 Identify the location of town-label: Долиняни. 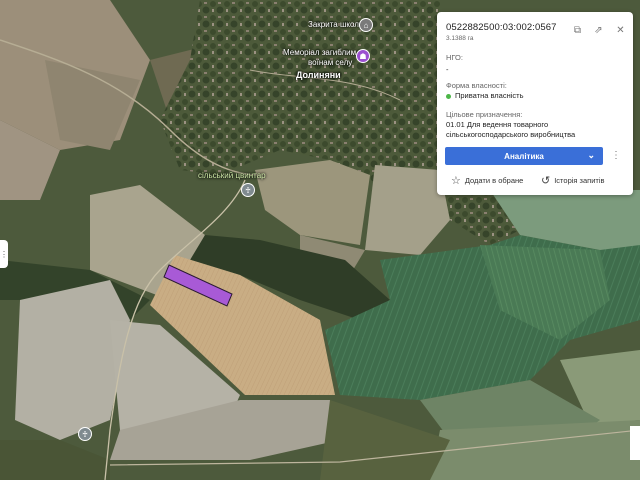
(318, 75).